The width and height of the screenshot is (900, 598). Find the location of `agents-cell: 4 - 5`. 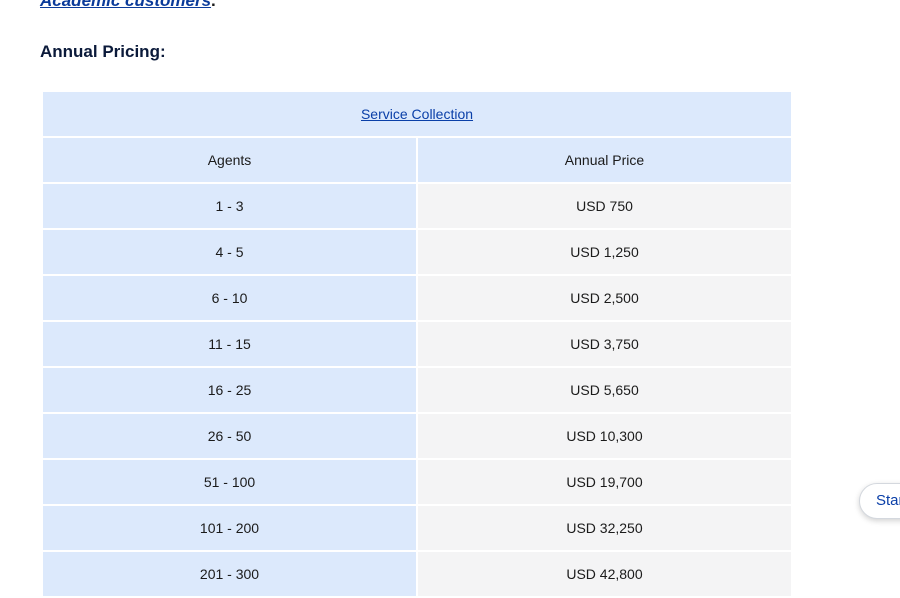

agents-cell: 4 - 5 is located at coordinates (229, 252).